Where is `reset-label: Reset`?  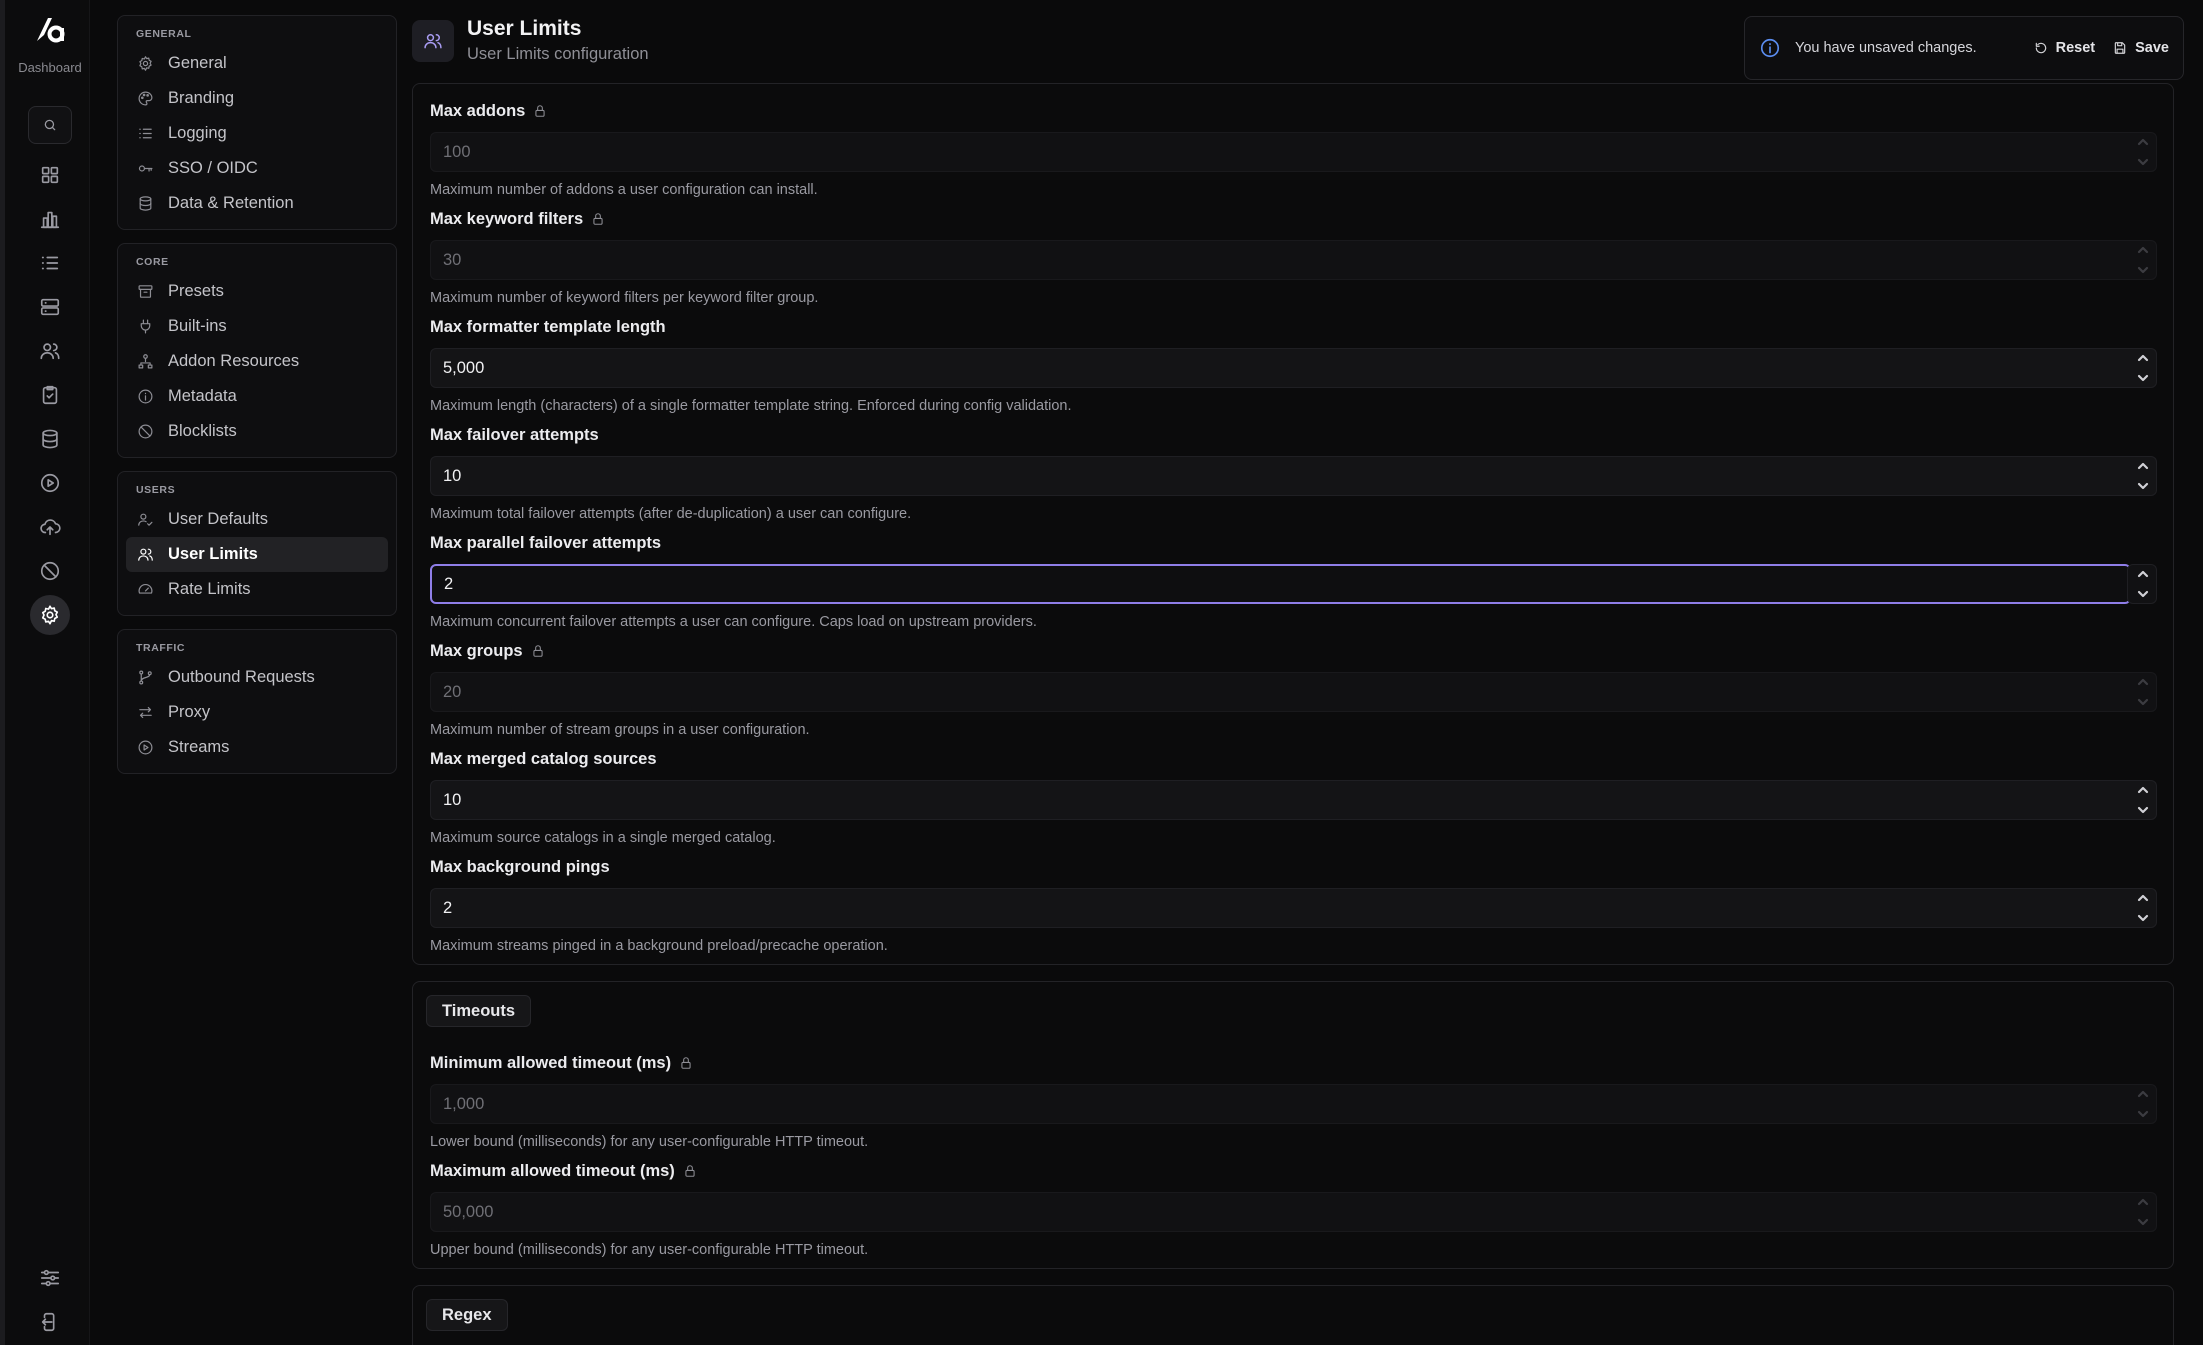 reset-label: Reset is located at coordinates (2075, 48).